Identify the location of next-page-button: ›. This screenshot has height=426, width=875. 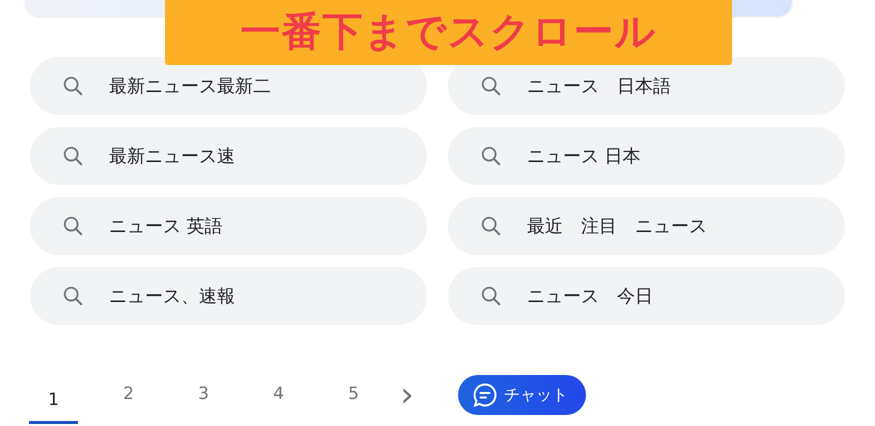
(407, 395).